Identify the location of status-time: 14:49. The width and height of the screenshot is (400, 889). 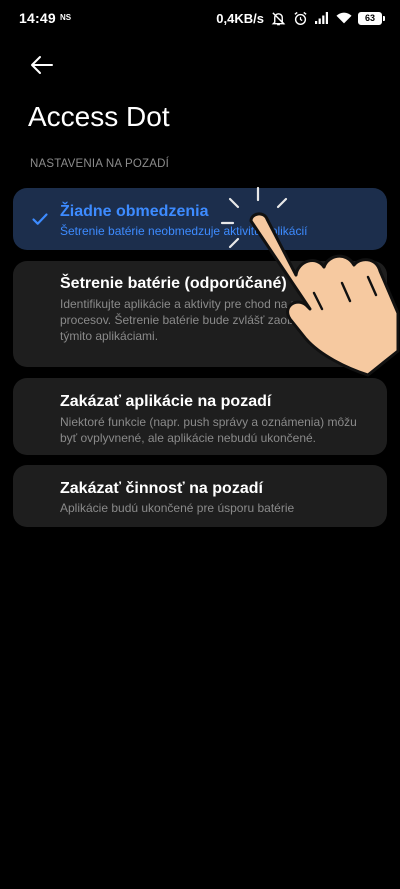
(37, 18).